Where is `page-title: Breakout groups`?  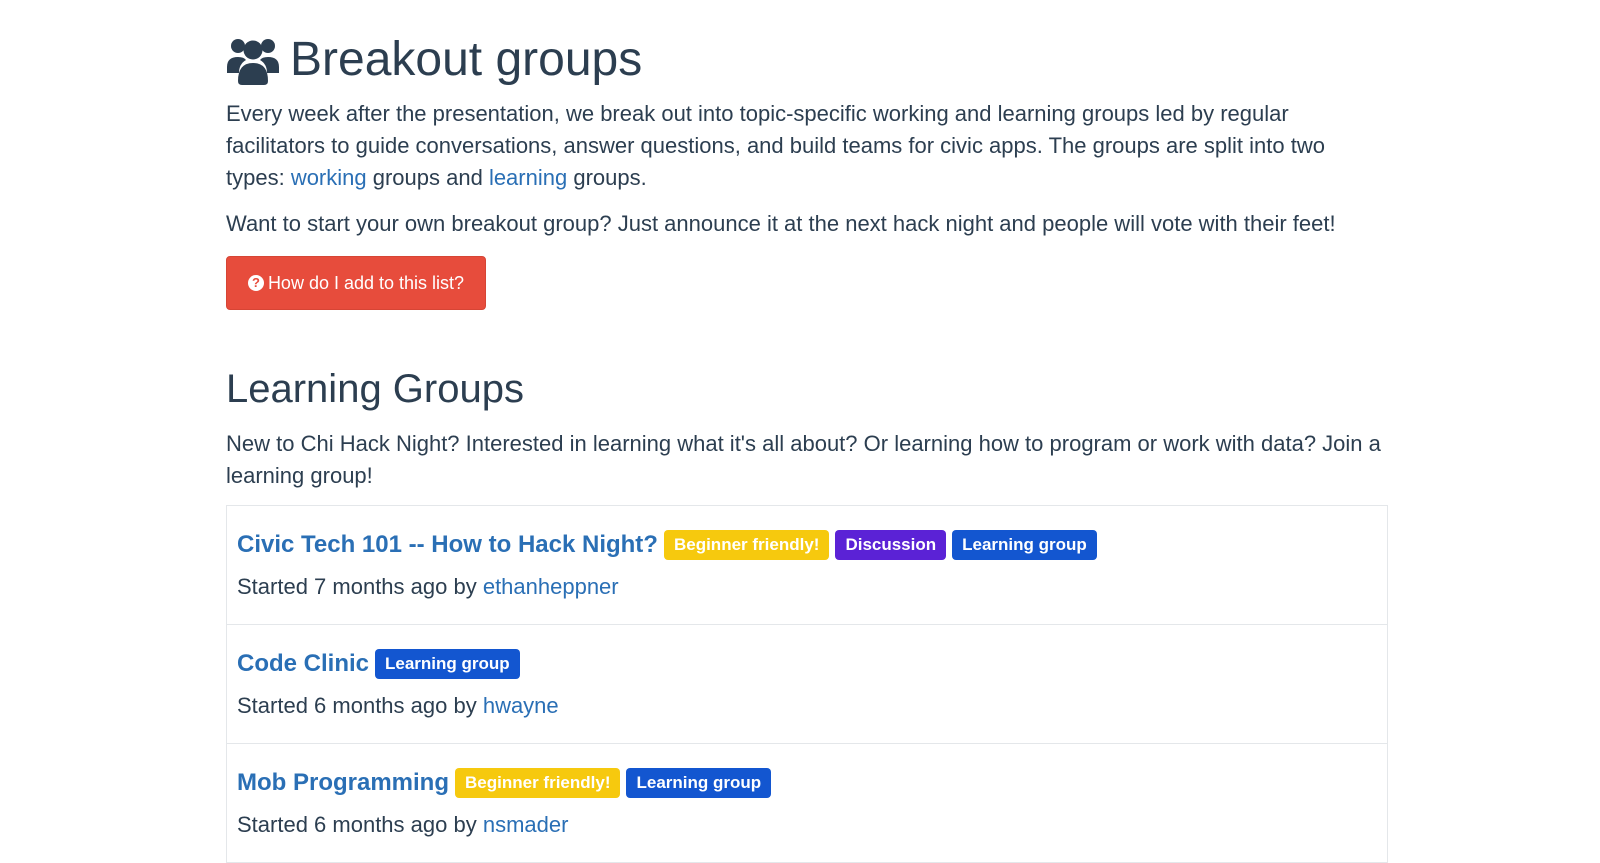 page-title: Breakout groups is located at coordinates (434, 60).